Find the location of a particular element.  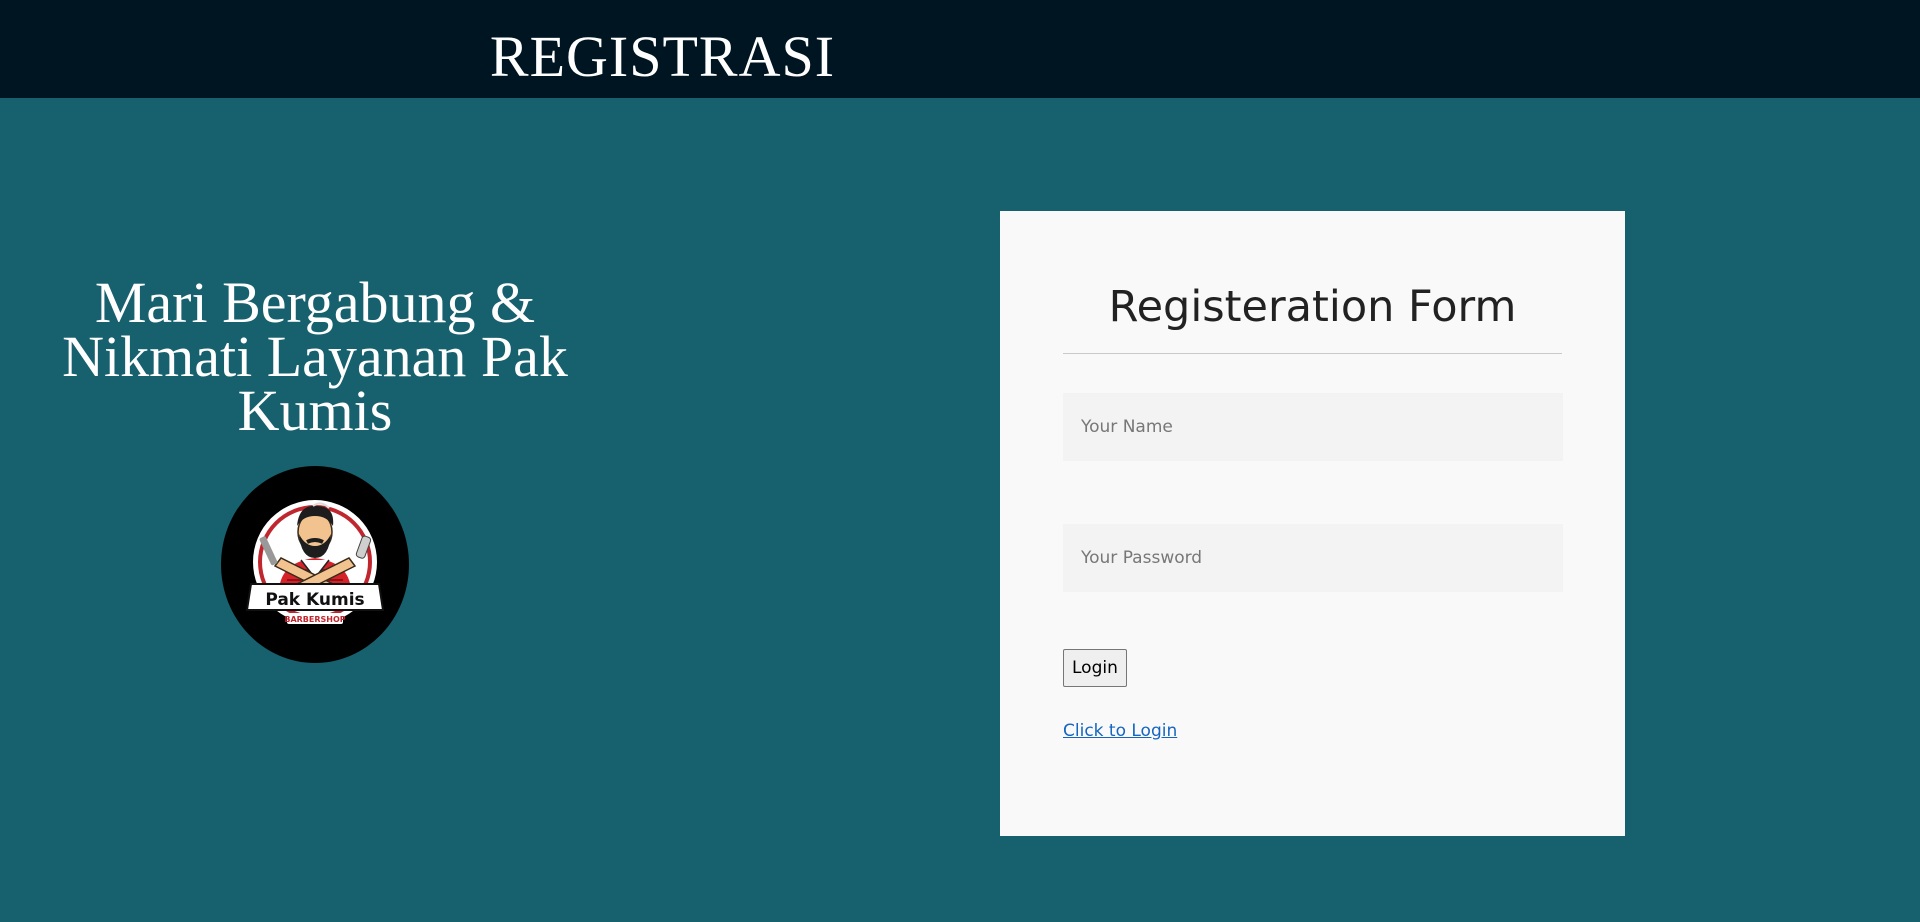

barber-mascot-icon: Pak Kumis BARBERSHOP is located at coordinates (315, 562).